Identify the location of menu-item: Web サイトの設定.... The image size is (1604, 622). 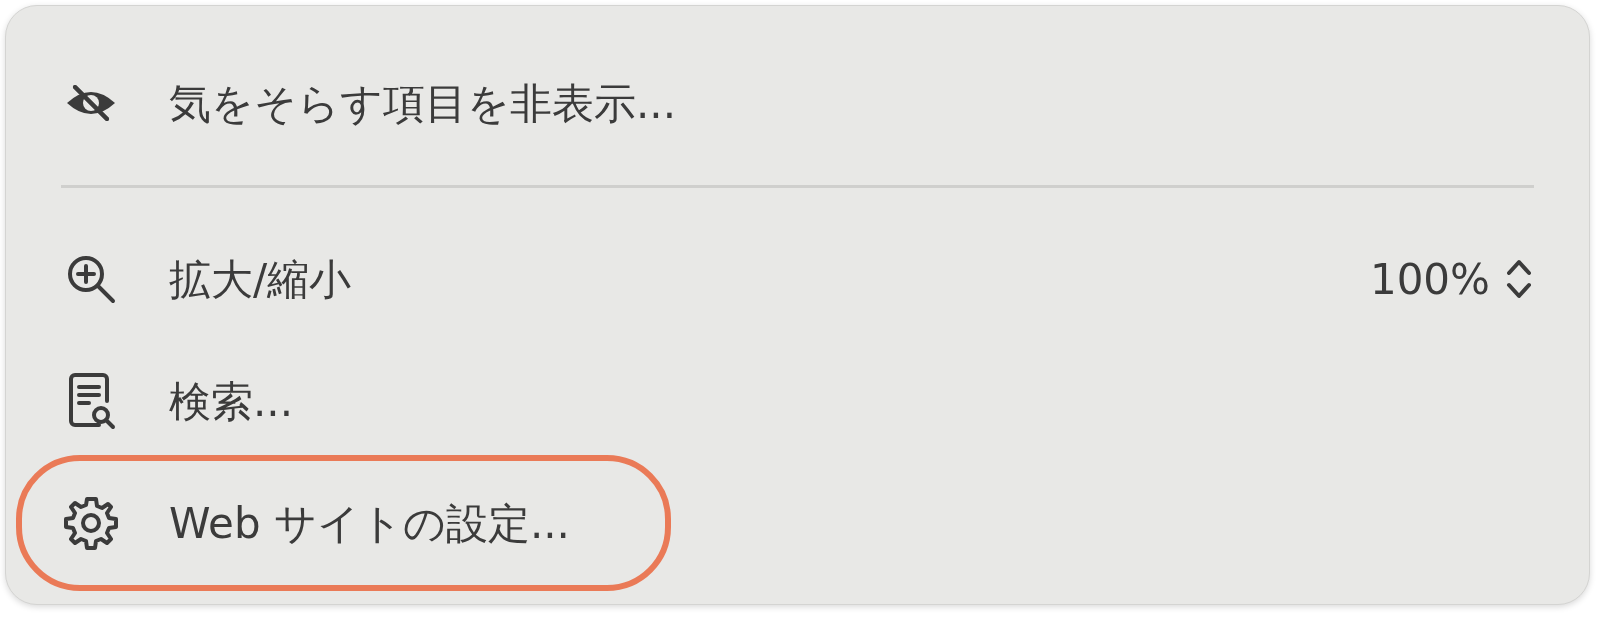
(343, 523).